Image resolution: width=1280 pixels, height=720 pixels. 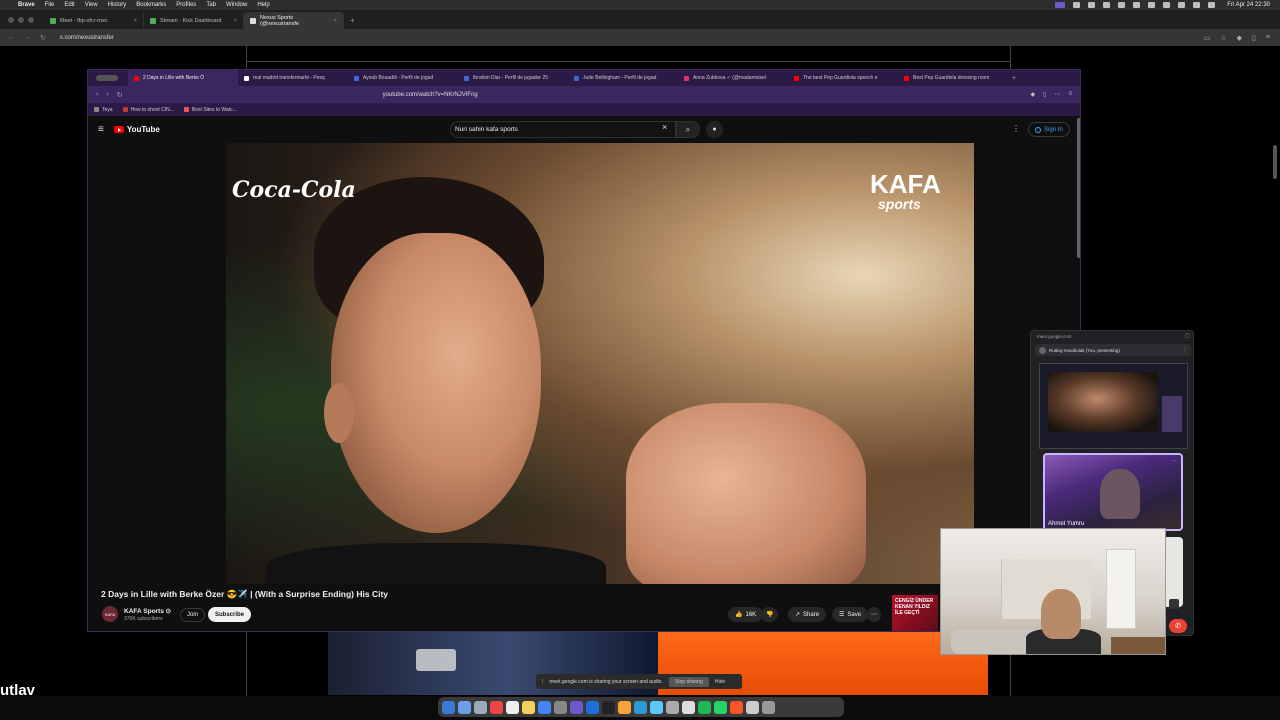 What do you see at coordinates (953, 78) in the screenshot?
I see `inner-tab-pep-dressing: Best Pep Guardiola dressing room` at bounding box center [953, 78].